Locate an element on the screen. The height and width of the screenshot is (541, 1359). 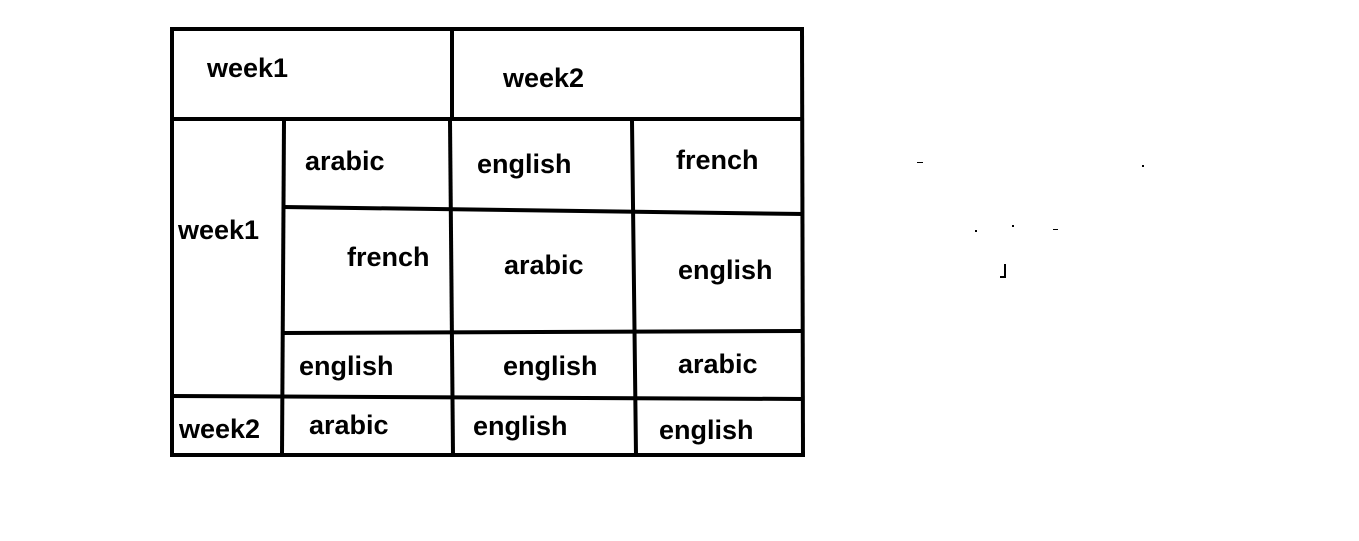
header-week2-label: week2 is located at coordinates (543, 78).